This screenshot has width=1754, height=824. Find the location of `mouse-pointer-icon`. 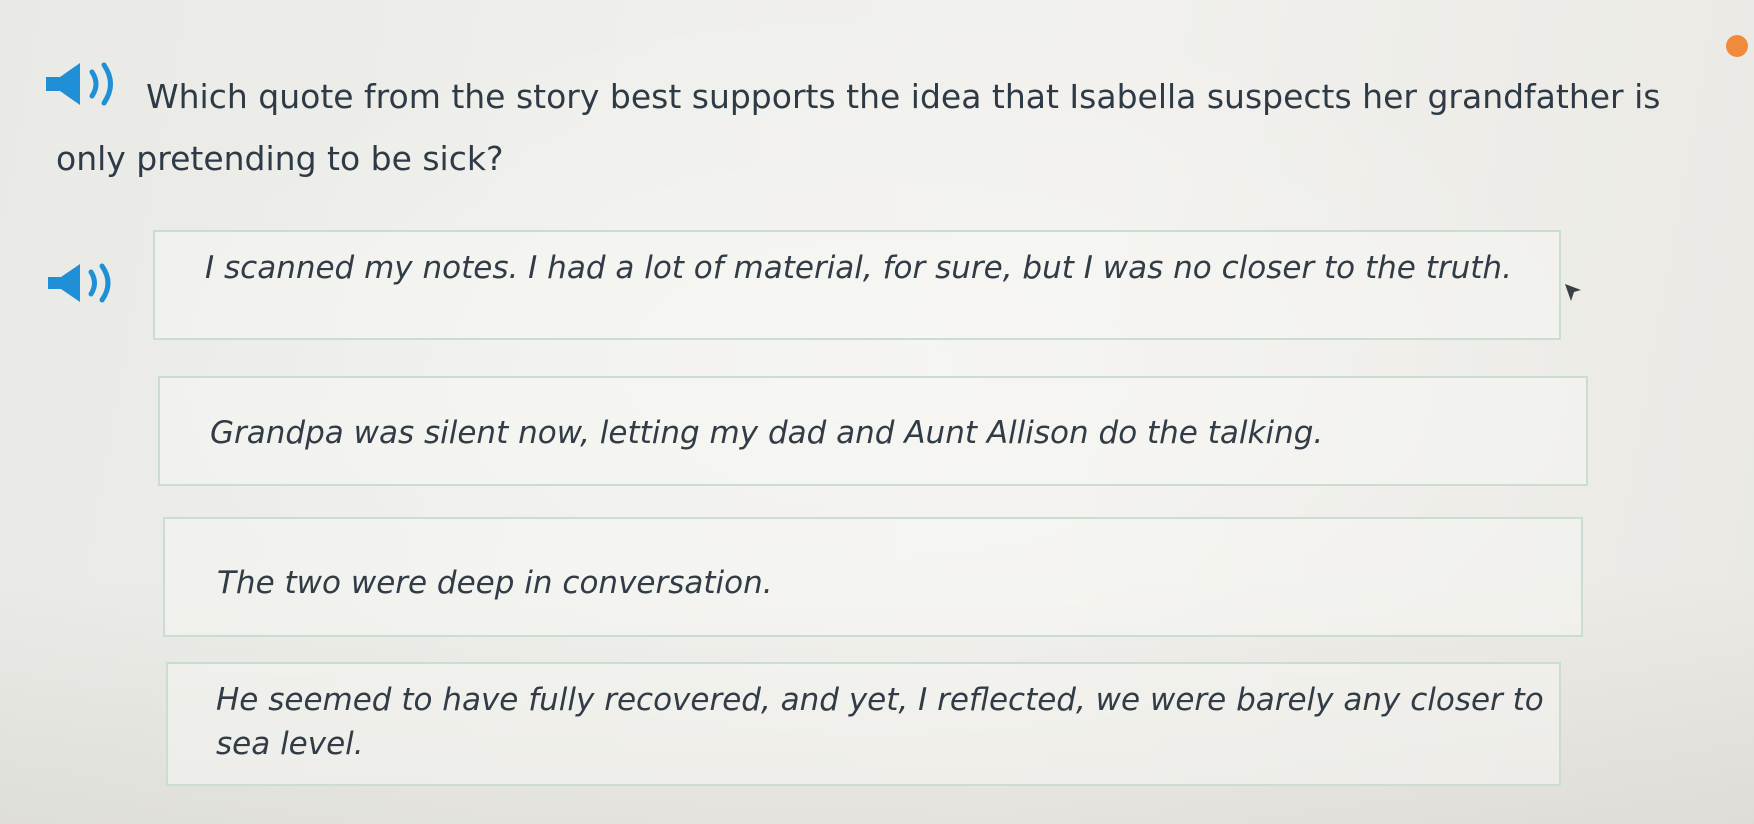

mouse-pointer-icon is located at coordinates (1573, 295).